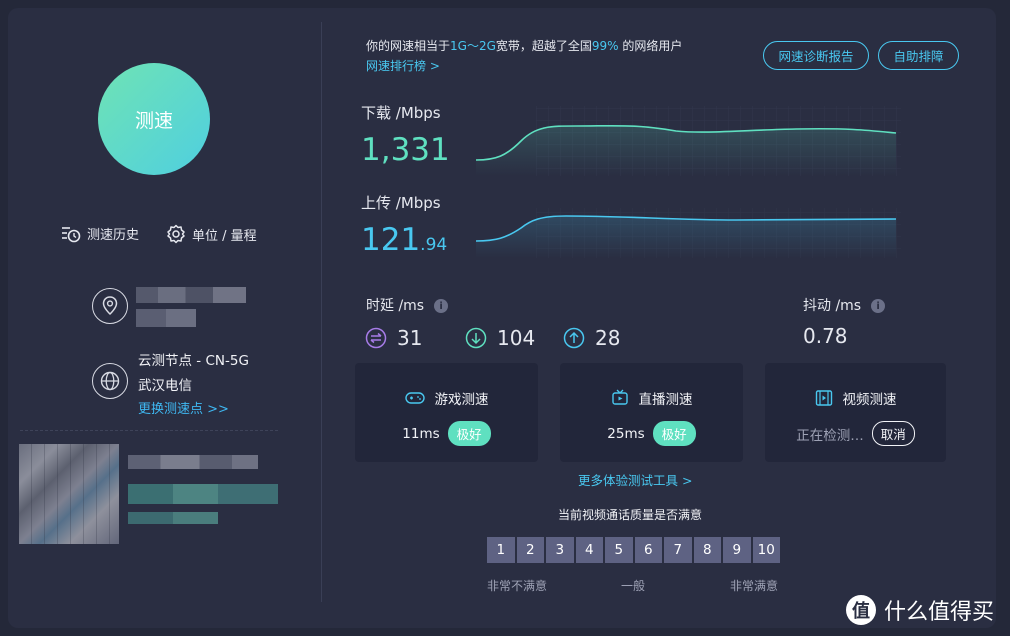 This screenshot has height=636, width=1010. I want to click on jitter-label: 抖动 /ms i, so click(844, 305).